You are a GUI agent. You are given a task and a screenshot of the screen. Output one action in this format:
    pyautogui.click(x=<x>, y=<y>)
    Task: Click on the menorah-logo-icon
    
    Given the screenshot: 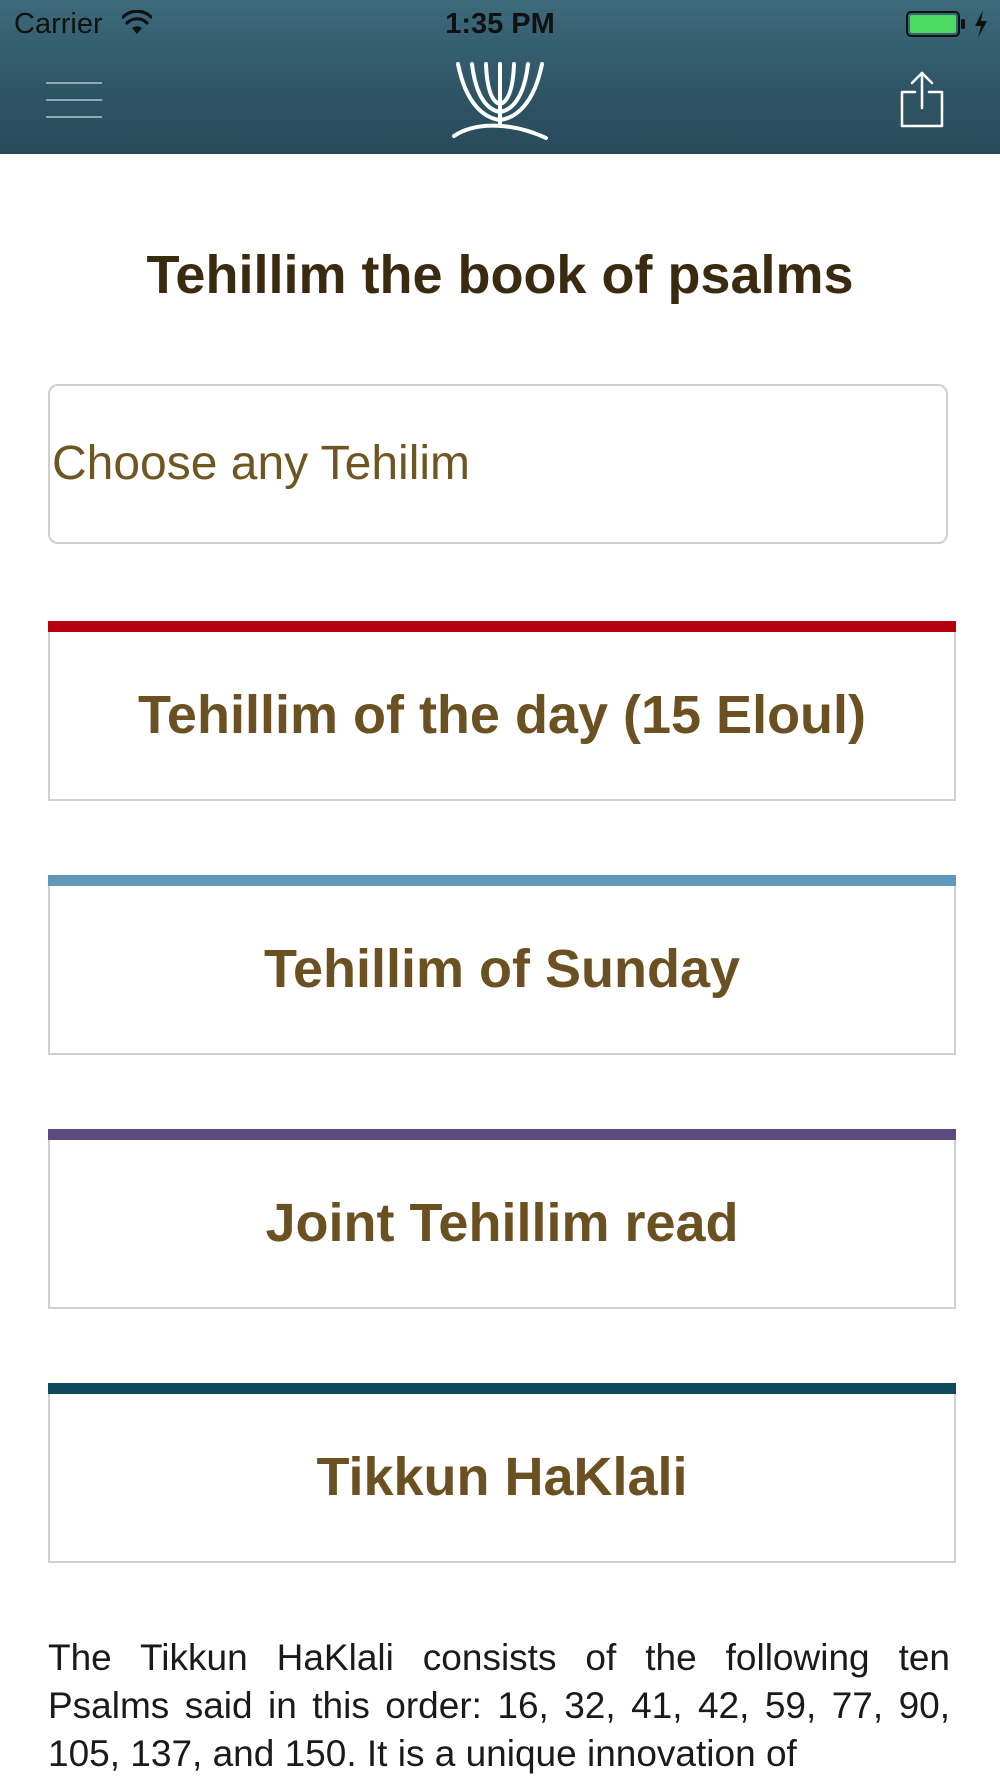 What is the action you would take?
    pyautogui.click(x=500, y=101)
    